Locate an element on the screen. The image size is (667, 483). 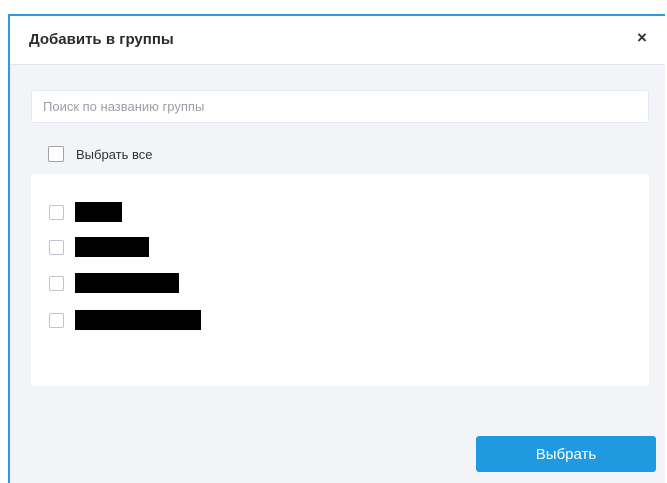
select-all-checkbox is located at coordinates (56, 154).